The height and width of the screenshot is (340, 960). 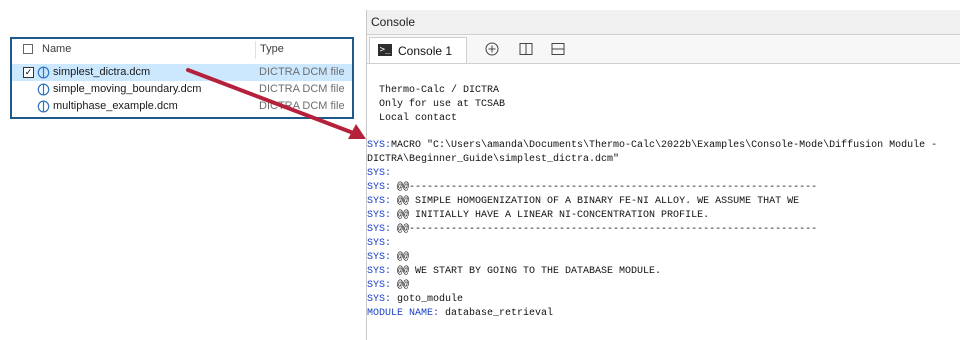 What do you see at coordinates (28, 72) in the screenshot?
I see `file-checkbox: ✓` at bounding box center [28, 72].